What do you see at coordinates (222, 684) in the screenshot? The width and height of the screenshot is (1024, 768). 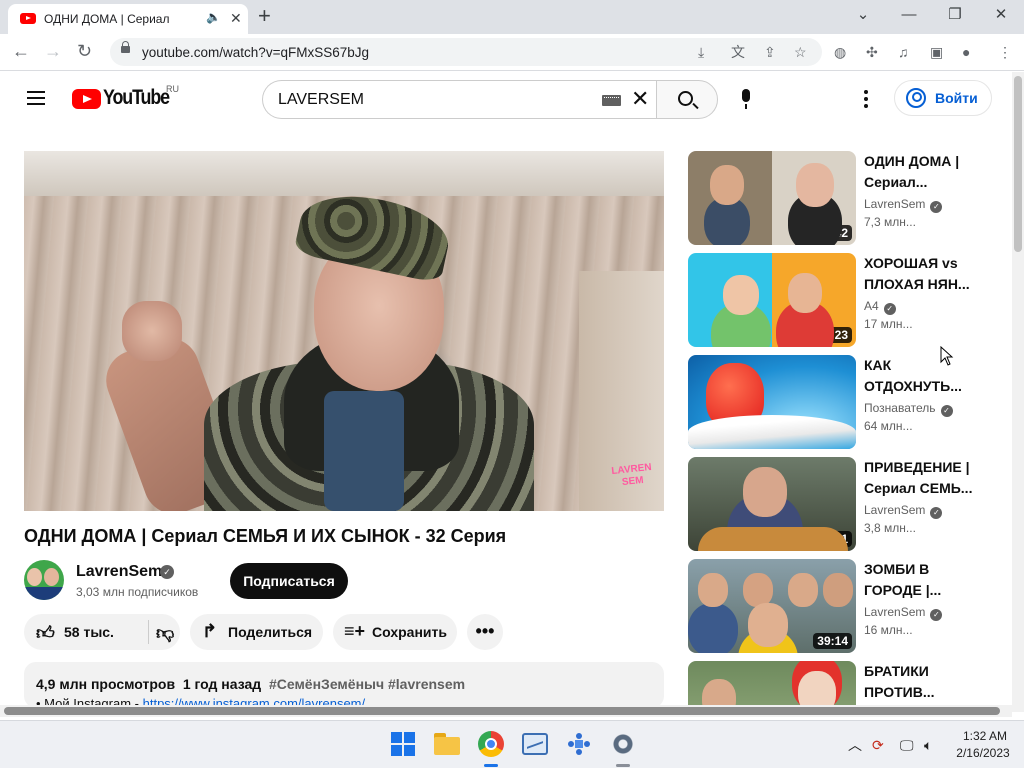 I see `upload-age: 1 год назад` at bounding box center [222, 684].